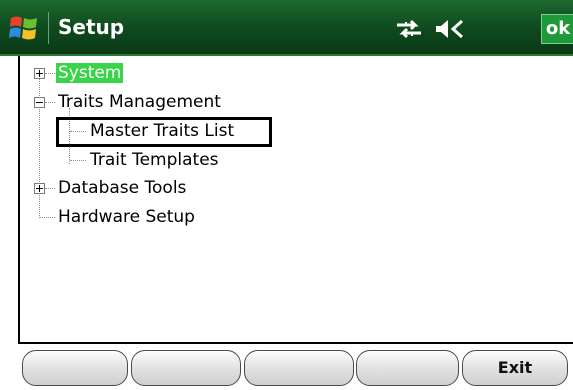 This screenshot has height=390, width=573. I want to click on title-separator, so click(48, 28).